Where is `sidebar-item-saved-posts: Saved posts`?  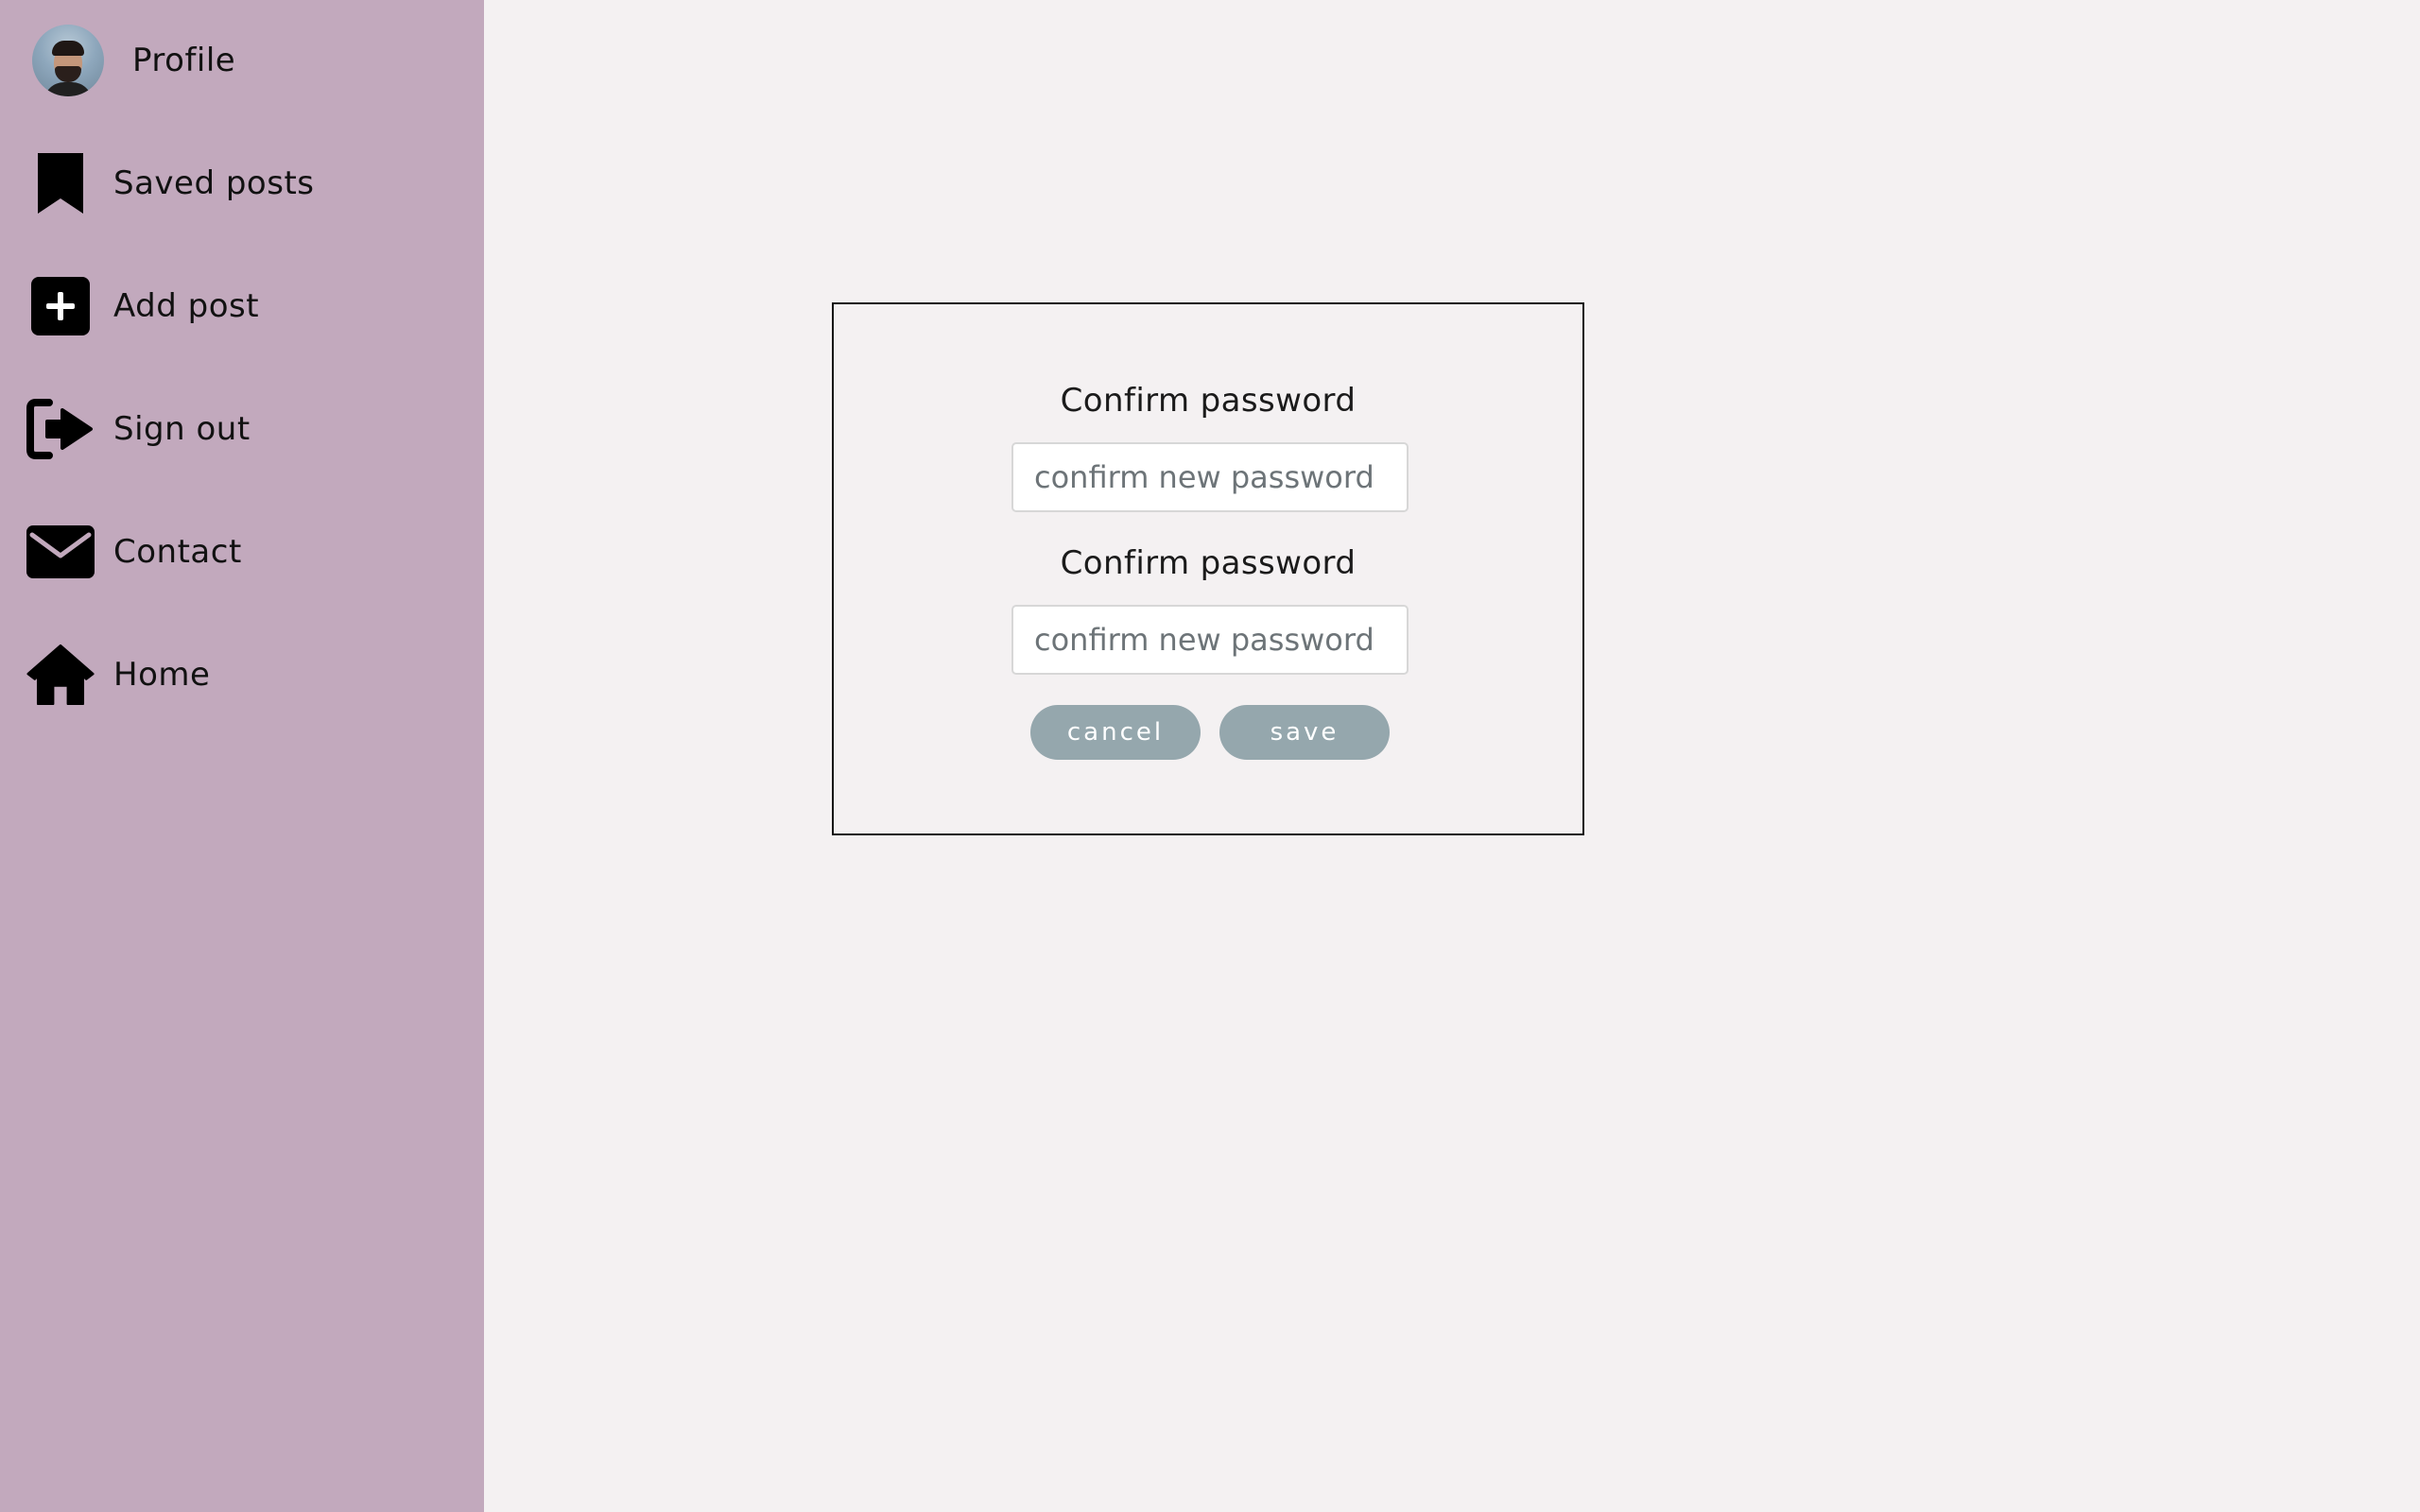
sidebar-item-saved-posts: Saved posts is located at coordinates (170, 183).